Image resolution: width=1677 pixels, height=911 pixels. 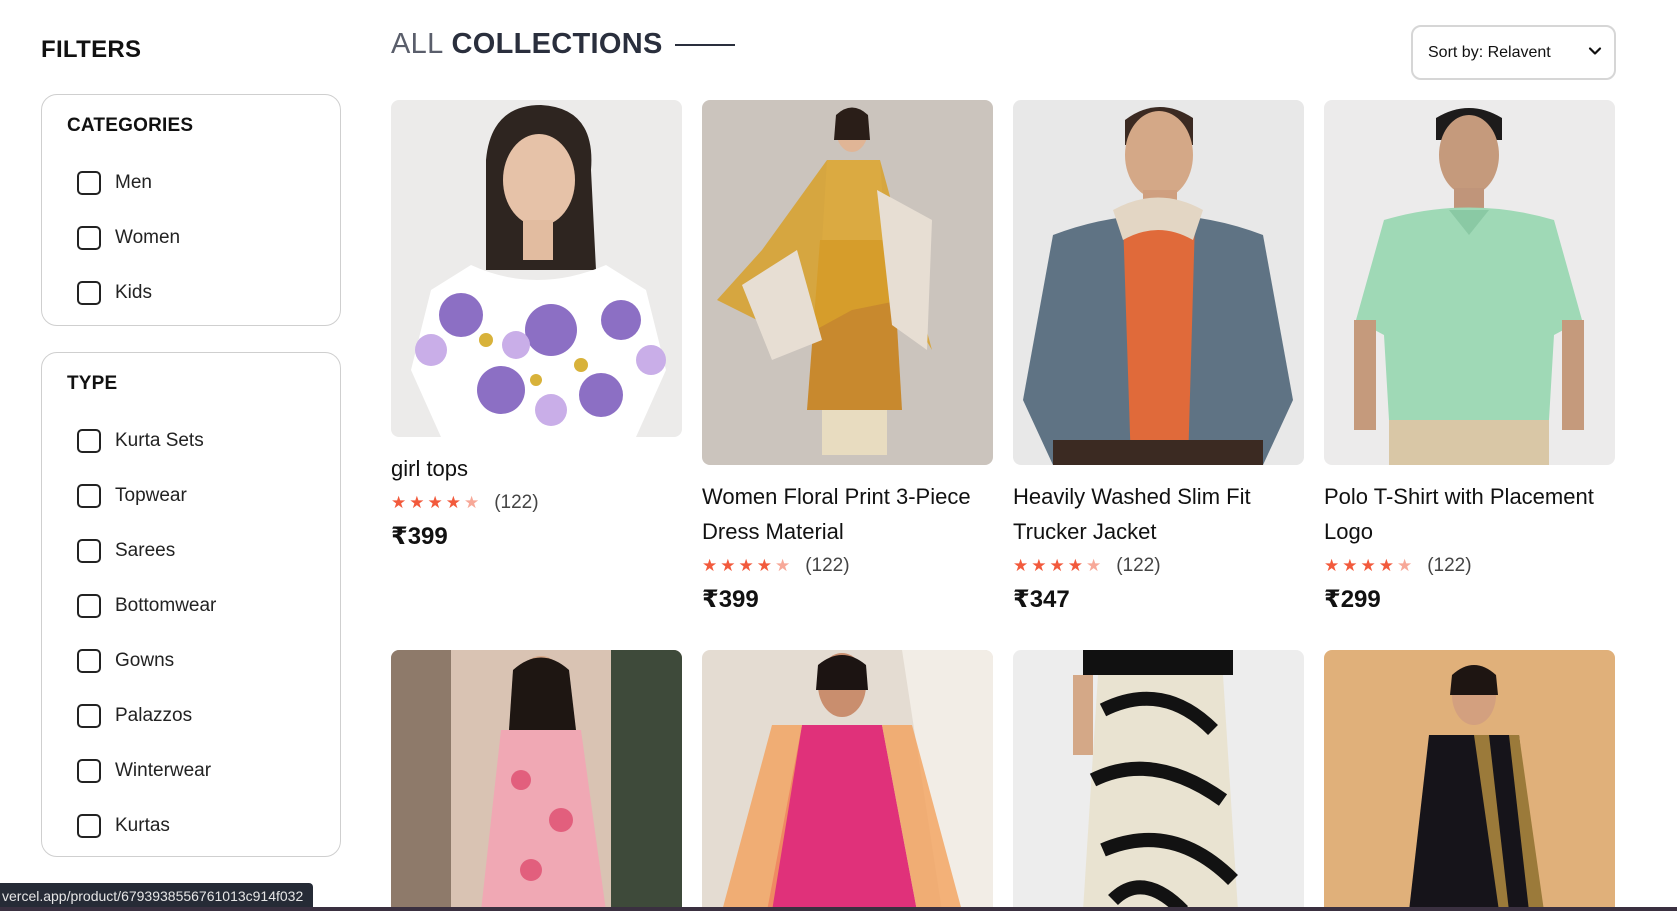 What do you see at coordinates (417, 44) in the screenshot?
I see `title-part-all: ALL` at bounding box center [417, 44].